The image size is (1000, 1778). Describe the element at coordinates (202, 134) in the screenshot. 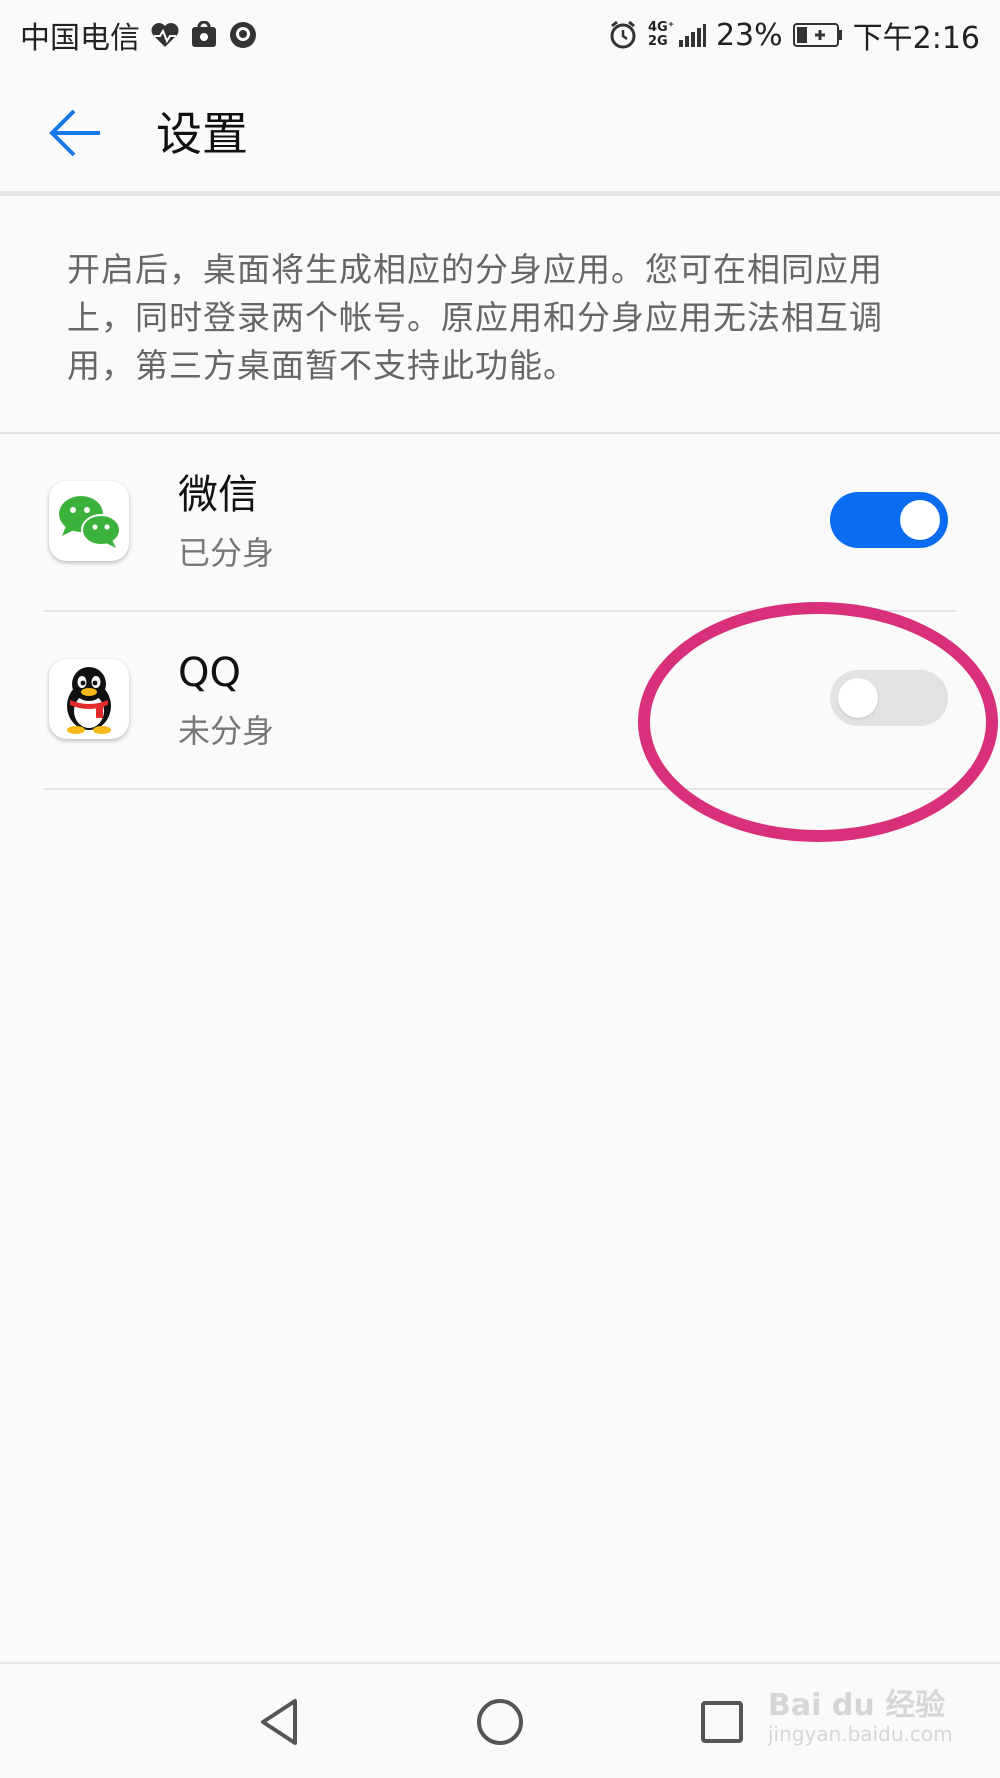

I see `page-title: 设置` at that location.